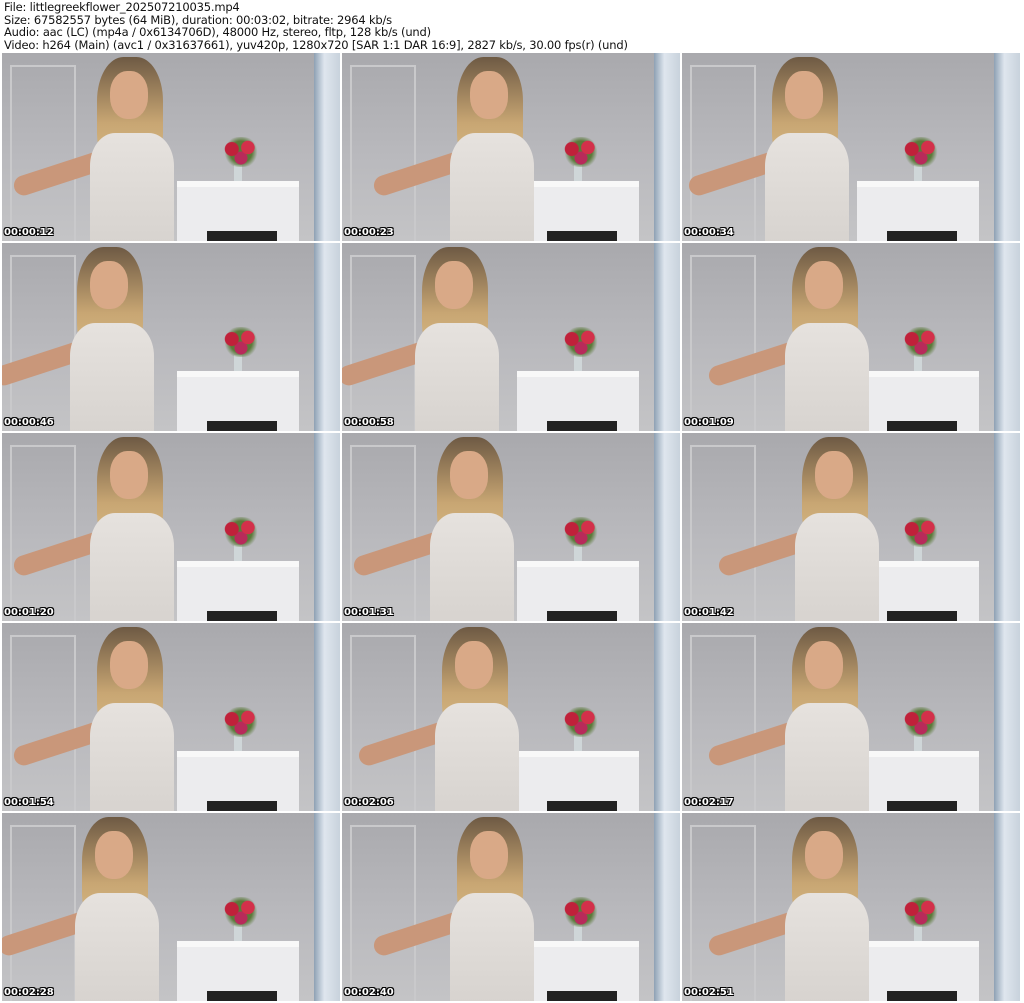 The width and height of the screenshot is (1024, 1003). I want to click on timestamp: 00:02:17, so click(709, 802).